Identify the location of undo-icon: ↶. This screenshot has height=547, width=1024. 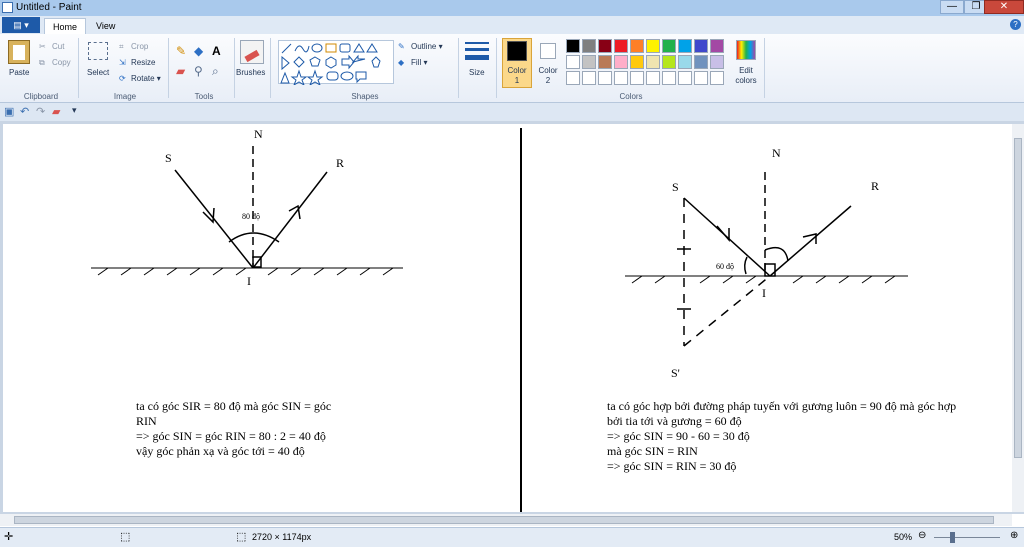
(24, 111).